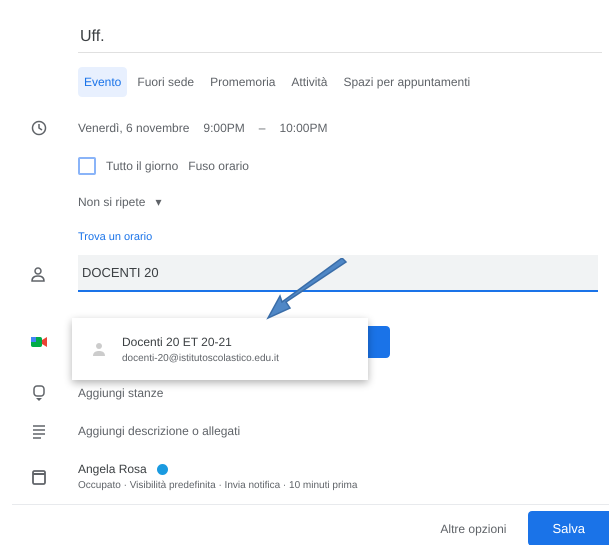  What do you see at coordinates (134, 128) in the screenshot?
I see `date-text: Venerdì, 6 novembre` at bounding box center [134, 128].